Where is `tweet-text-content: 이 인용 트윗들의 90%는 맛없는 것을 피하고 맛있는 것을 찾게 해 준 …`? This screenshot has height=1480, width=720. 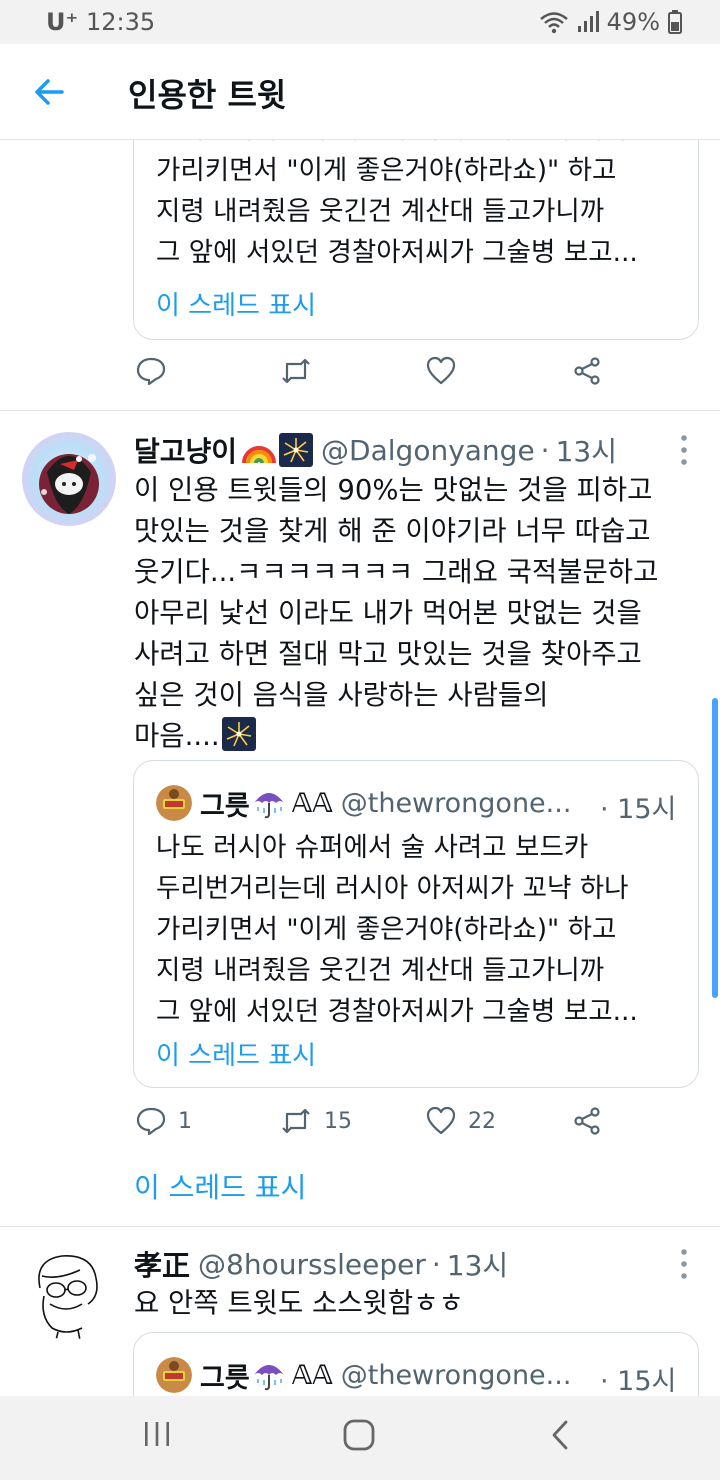
tweet-text-content: 이 인용 트윗들의 90%는 맛없는 것을 피하고 맛있는 것을 찾게 해 준 … is located at coordinates (396, 613).